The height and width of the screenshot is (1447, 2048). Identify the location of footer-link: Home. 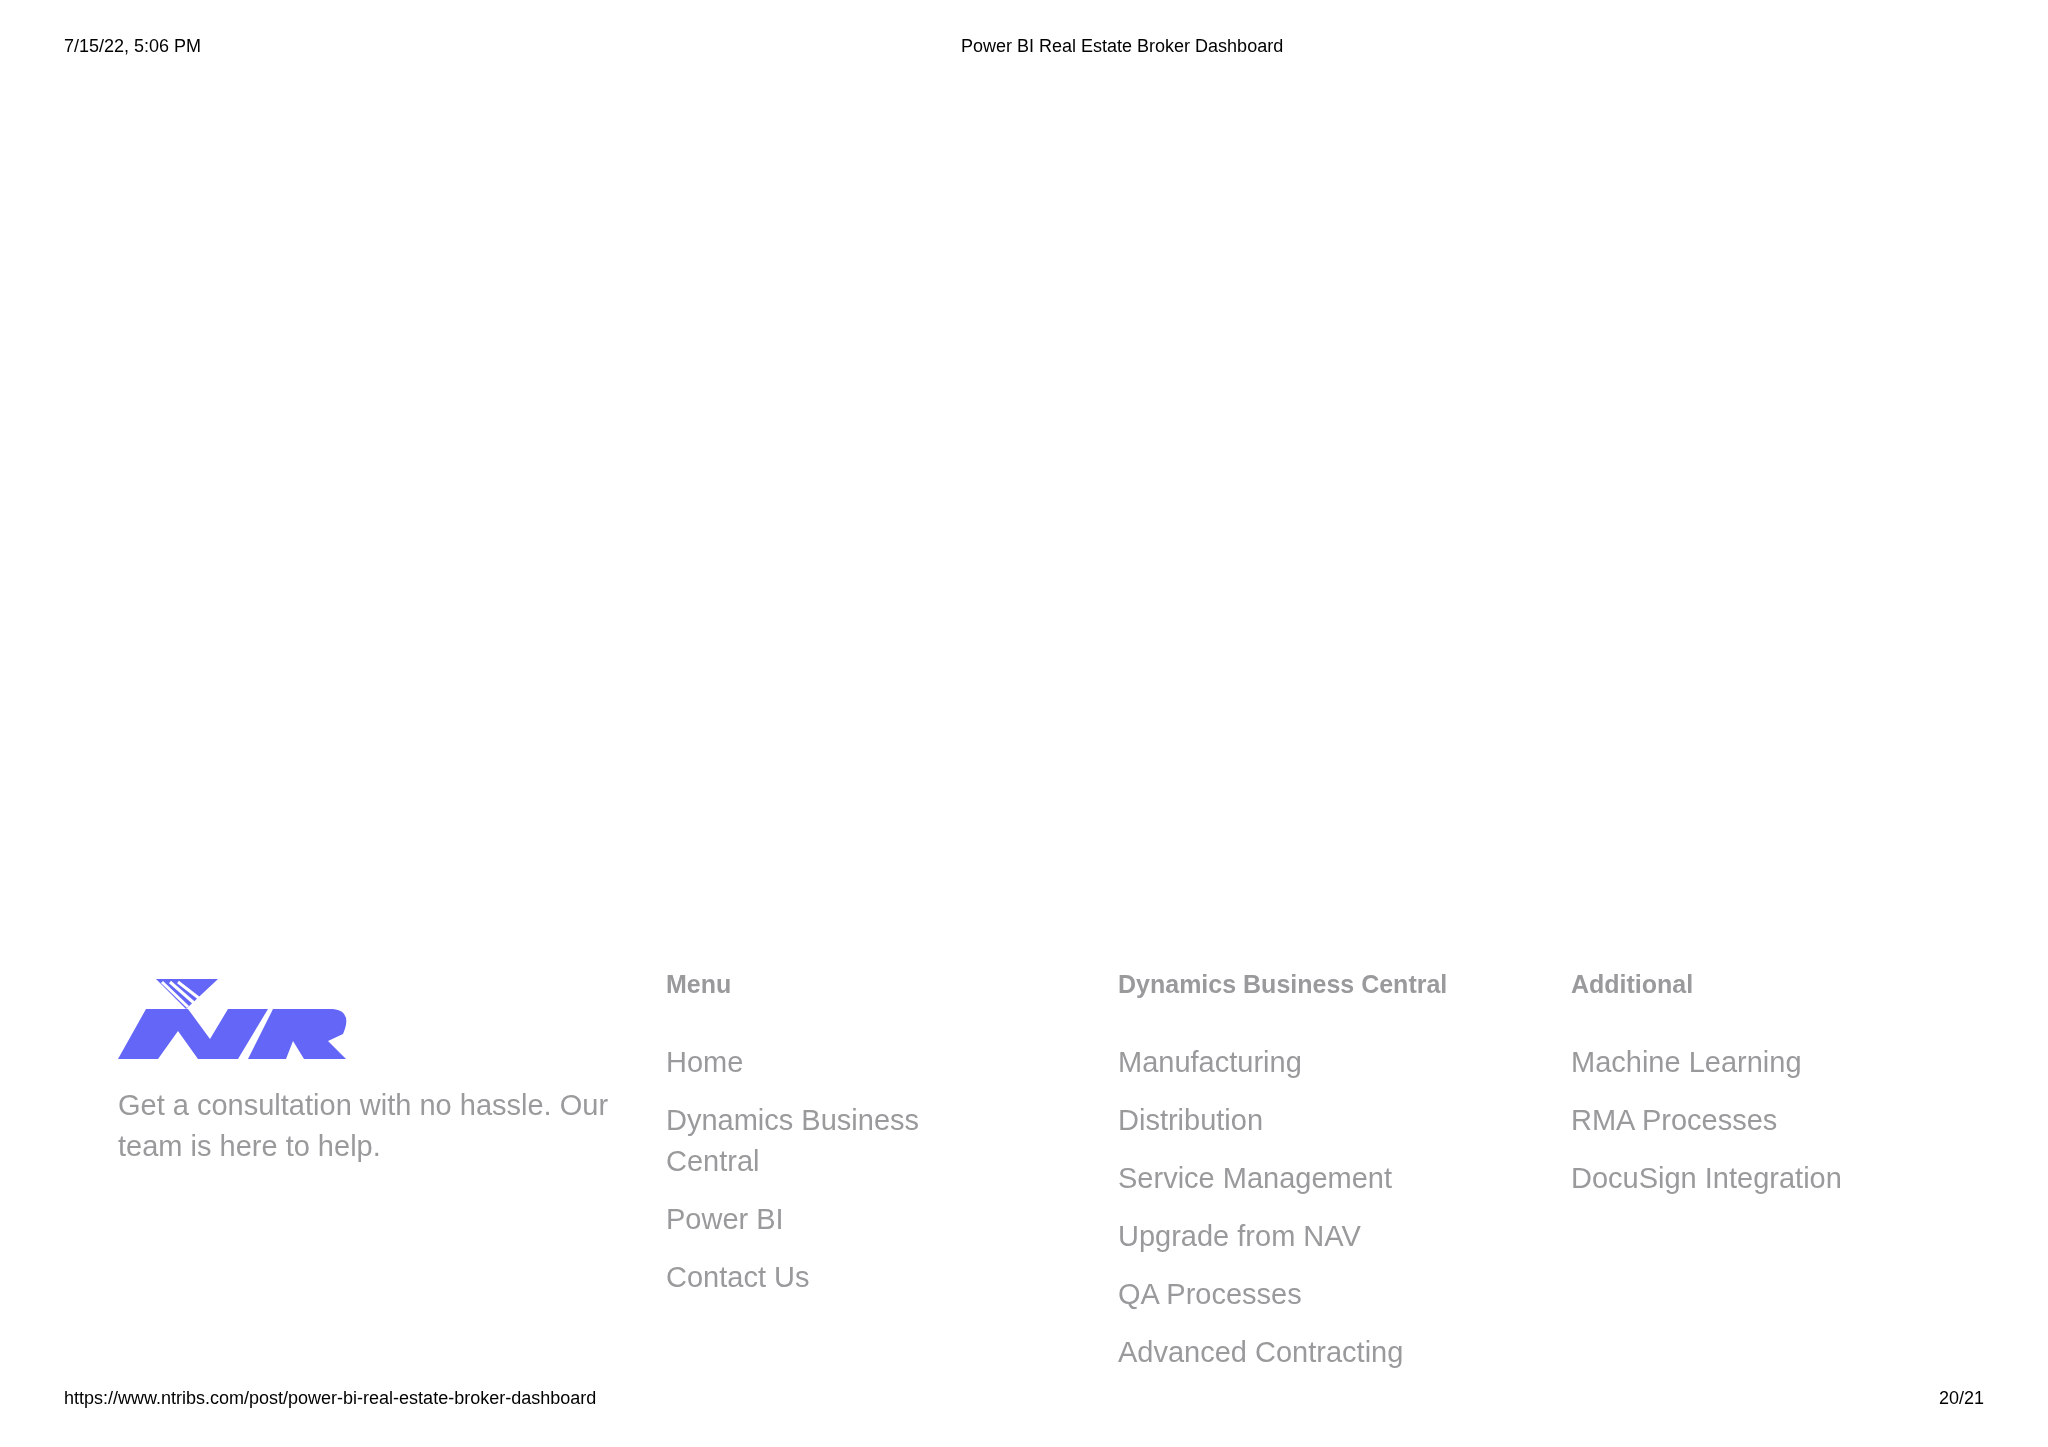
(826, 1062).